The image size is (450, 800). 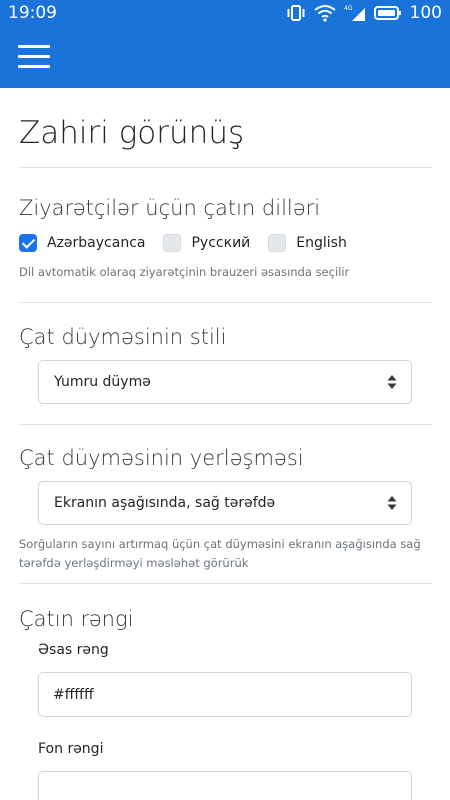 I want to click on main-color-input, so click(x=225, y=694).